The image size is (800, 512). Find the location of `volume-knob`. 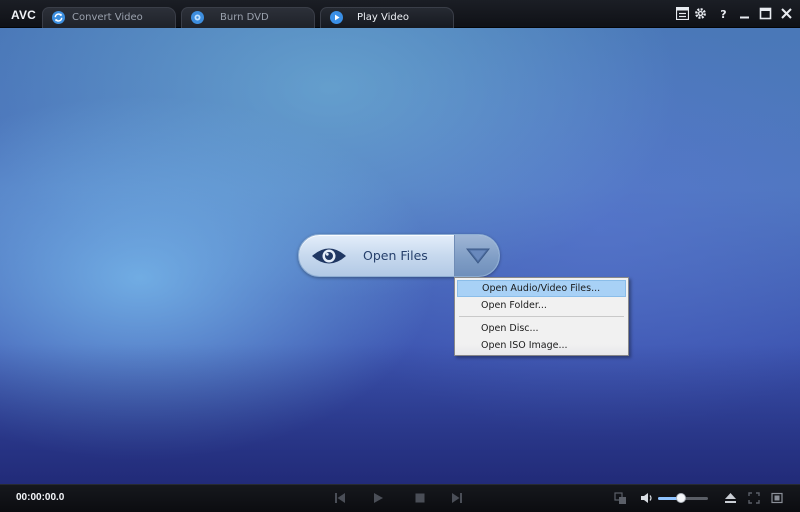

volume-knob is located at coordinates (681, 498).